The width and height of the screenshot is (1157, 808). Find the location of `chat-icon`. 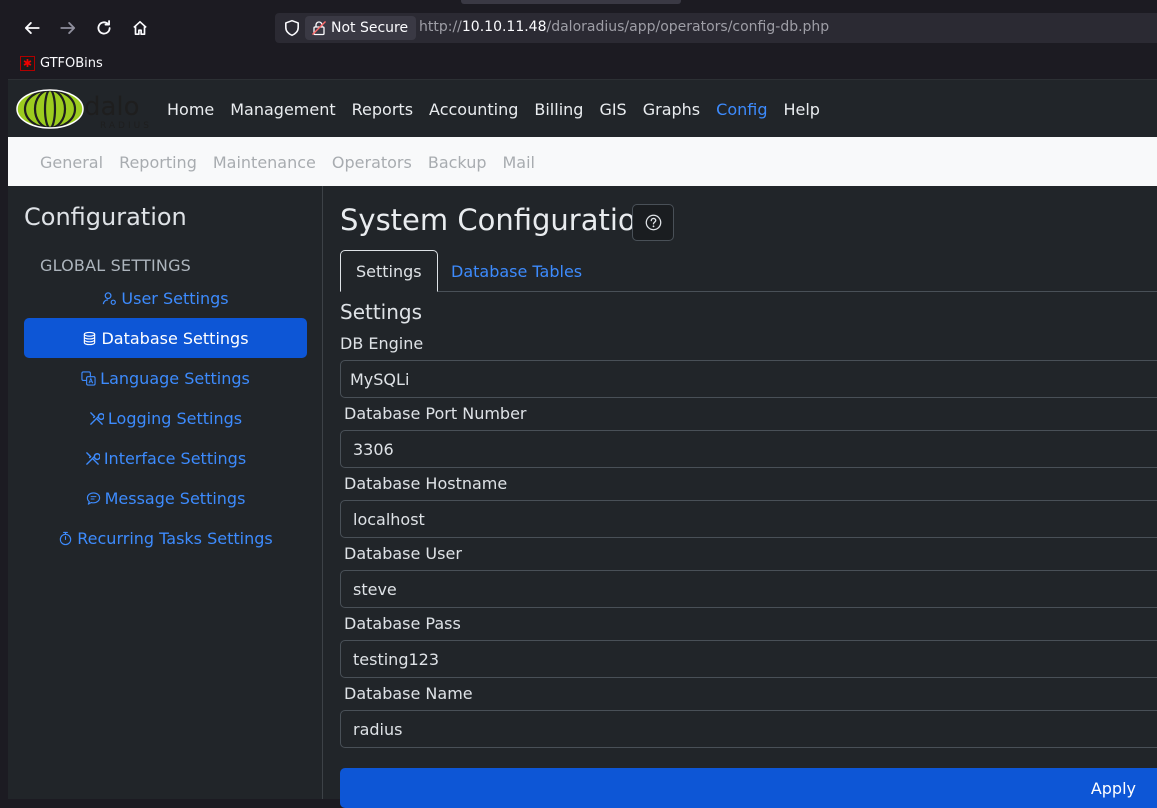

chat-icon is located at coordinates (93, 498).